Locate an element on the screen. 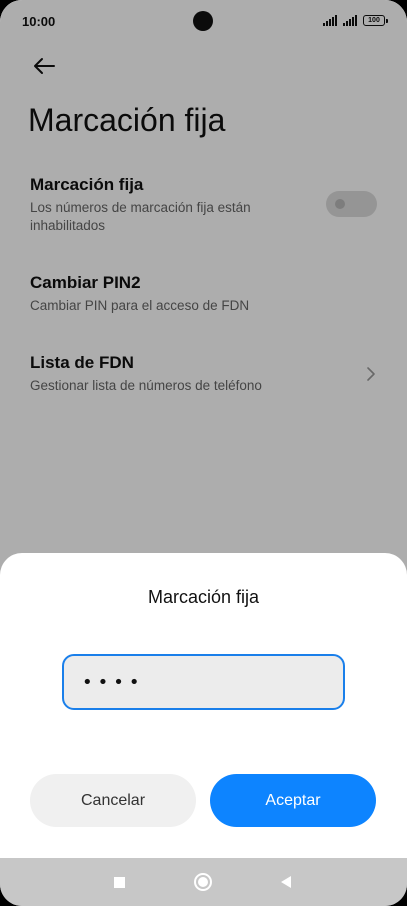 The image size is (407, 906). navigation-bar is located at coordinates (203, 882).